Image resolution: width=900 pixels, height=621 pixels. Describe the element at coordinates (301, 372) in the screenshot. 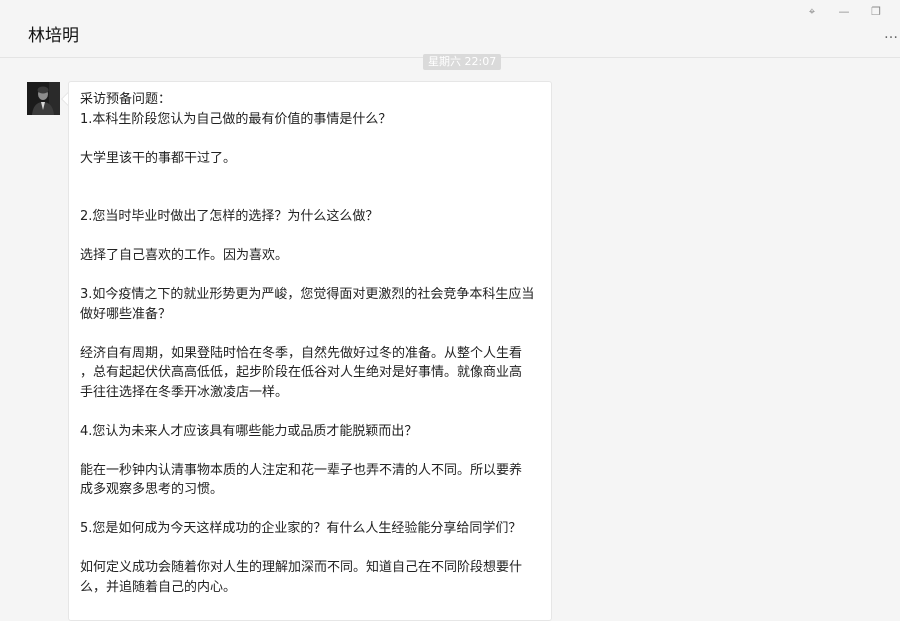

I see `message-line: ，总有起起伏伏高高低低，起步阶段在低谷对人生绝对是好事情。就像商业高` at that location.